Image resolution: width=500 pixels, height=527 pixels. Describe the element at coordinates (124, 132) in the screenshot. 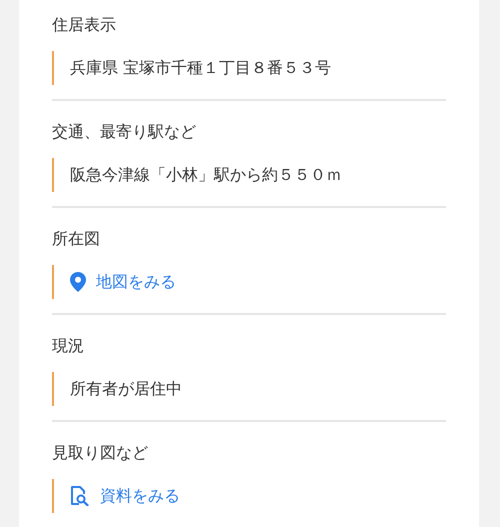

I see `field-label: 交通、最寄り駅など` at that location.